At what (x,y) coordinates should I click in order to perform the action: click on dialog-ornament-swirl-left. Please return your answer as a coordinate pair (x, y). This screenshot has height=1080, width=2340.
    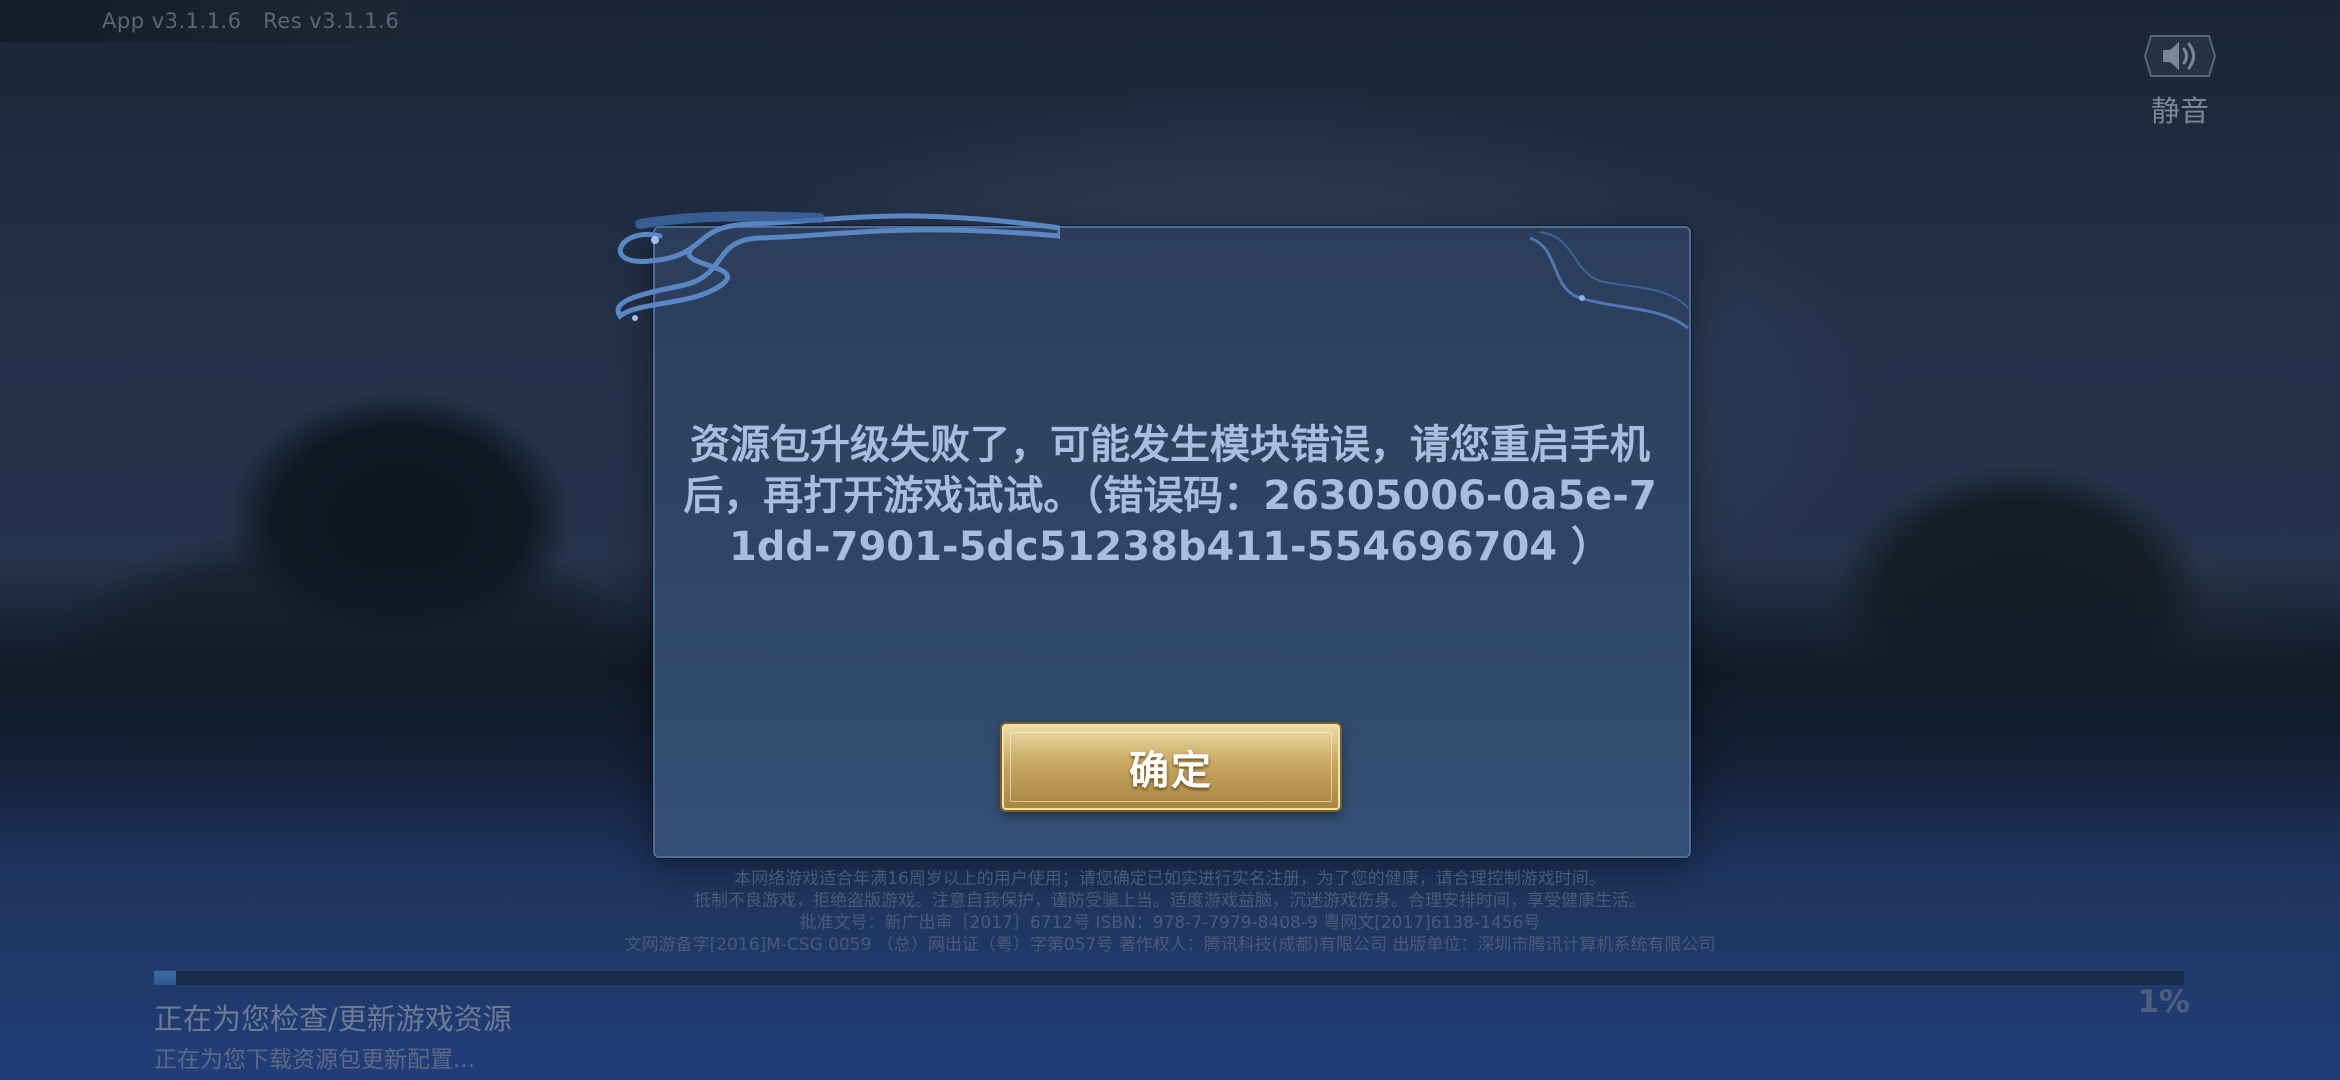
    Looking at the image, I should click on (837, 266).